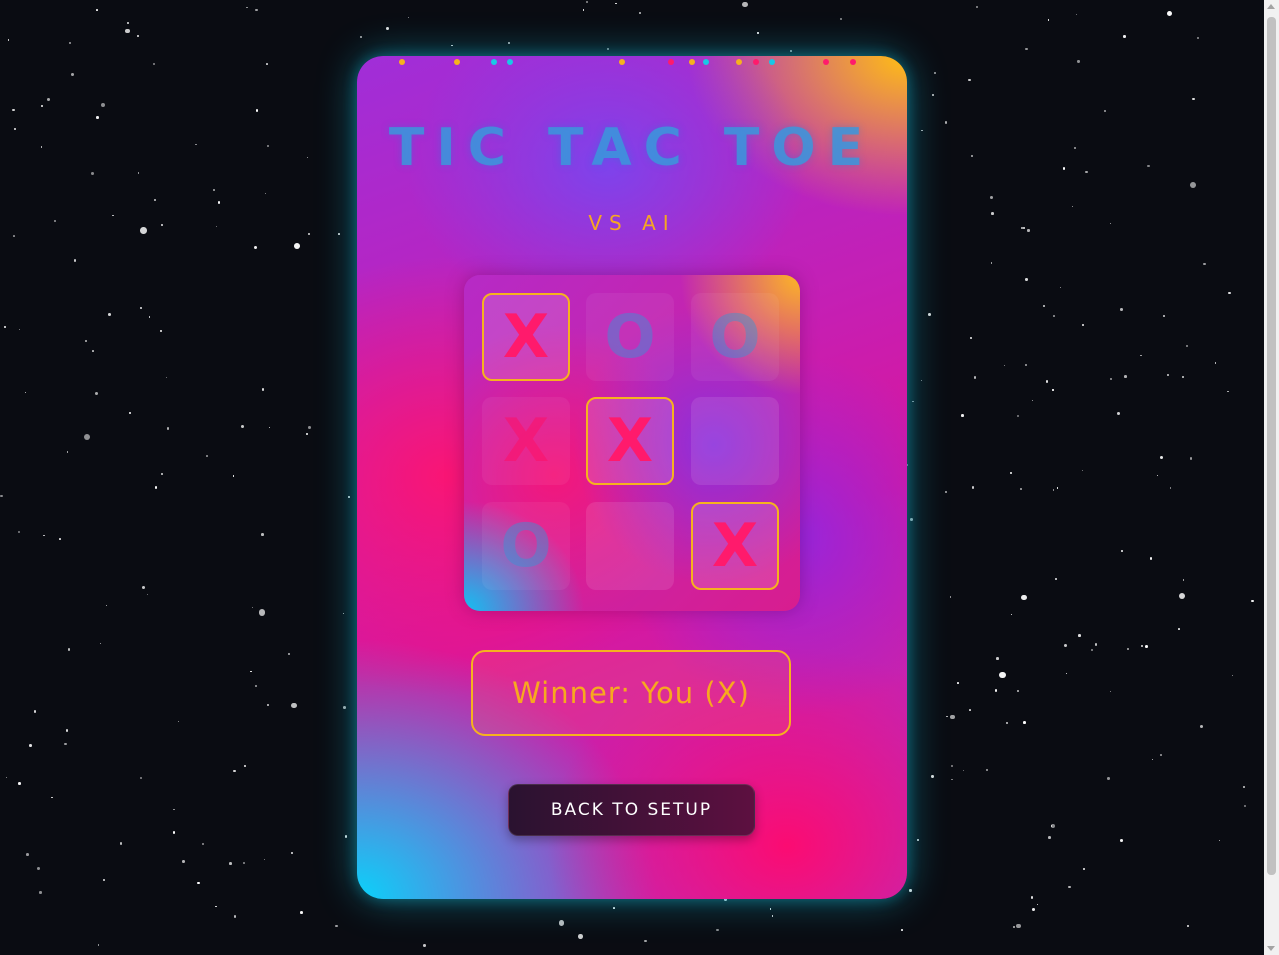  I want to click on scroll-thumb, so click(1271, 446).